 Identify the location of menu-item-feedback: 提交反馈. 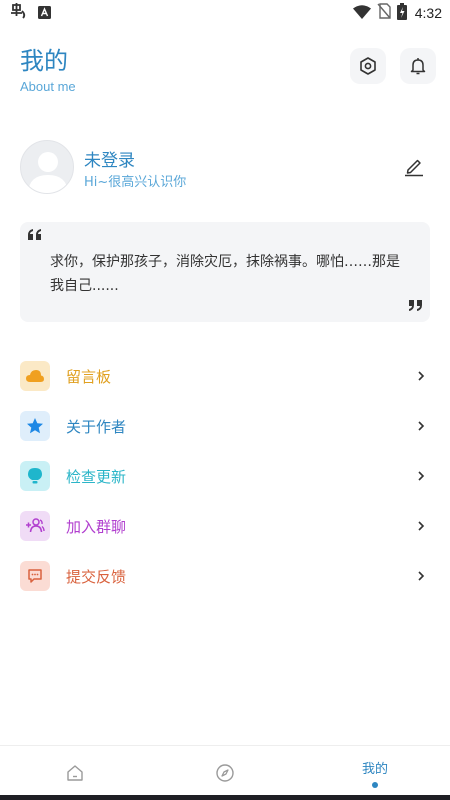
(225, 576).